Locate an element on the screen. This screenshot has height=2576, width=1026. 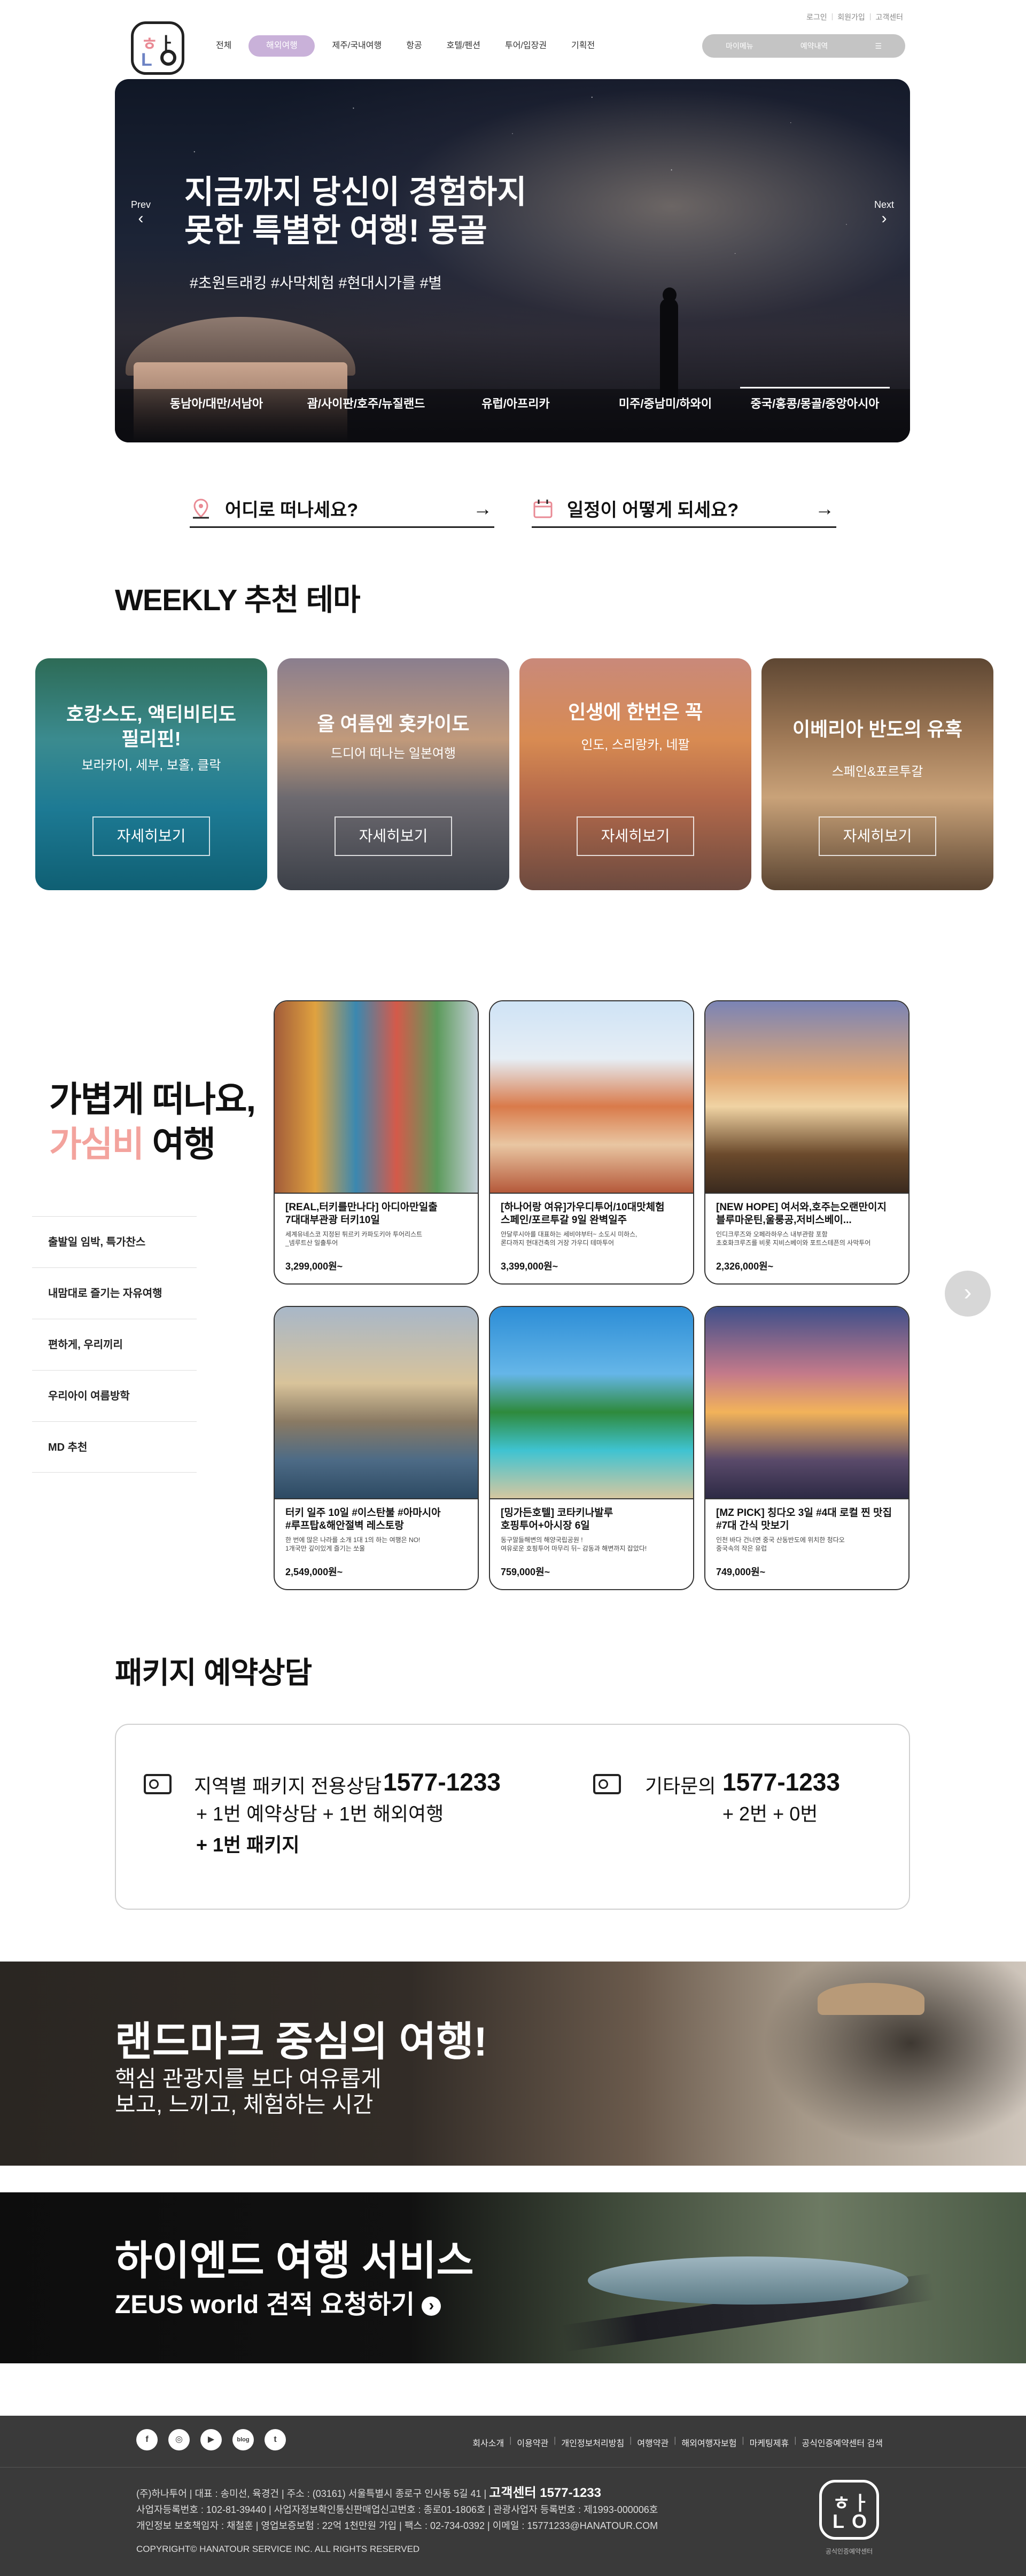
main-nav: 전체 해외여행 제주/국내여행 항공 호텔/펜션 투어/입장권 기획전 is located at coordinates (410, 46).